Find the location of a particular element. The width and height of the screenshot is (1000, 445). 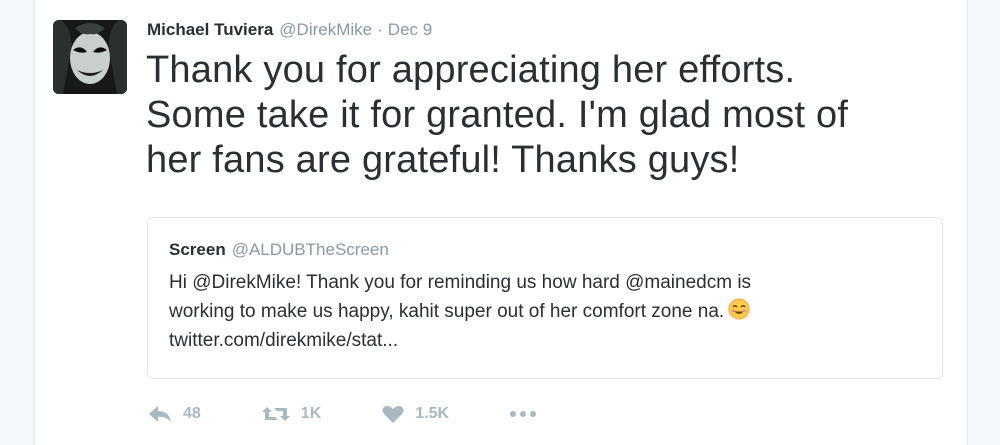

smiling-face-emoji-icon is located at coordinates (739, 309).